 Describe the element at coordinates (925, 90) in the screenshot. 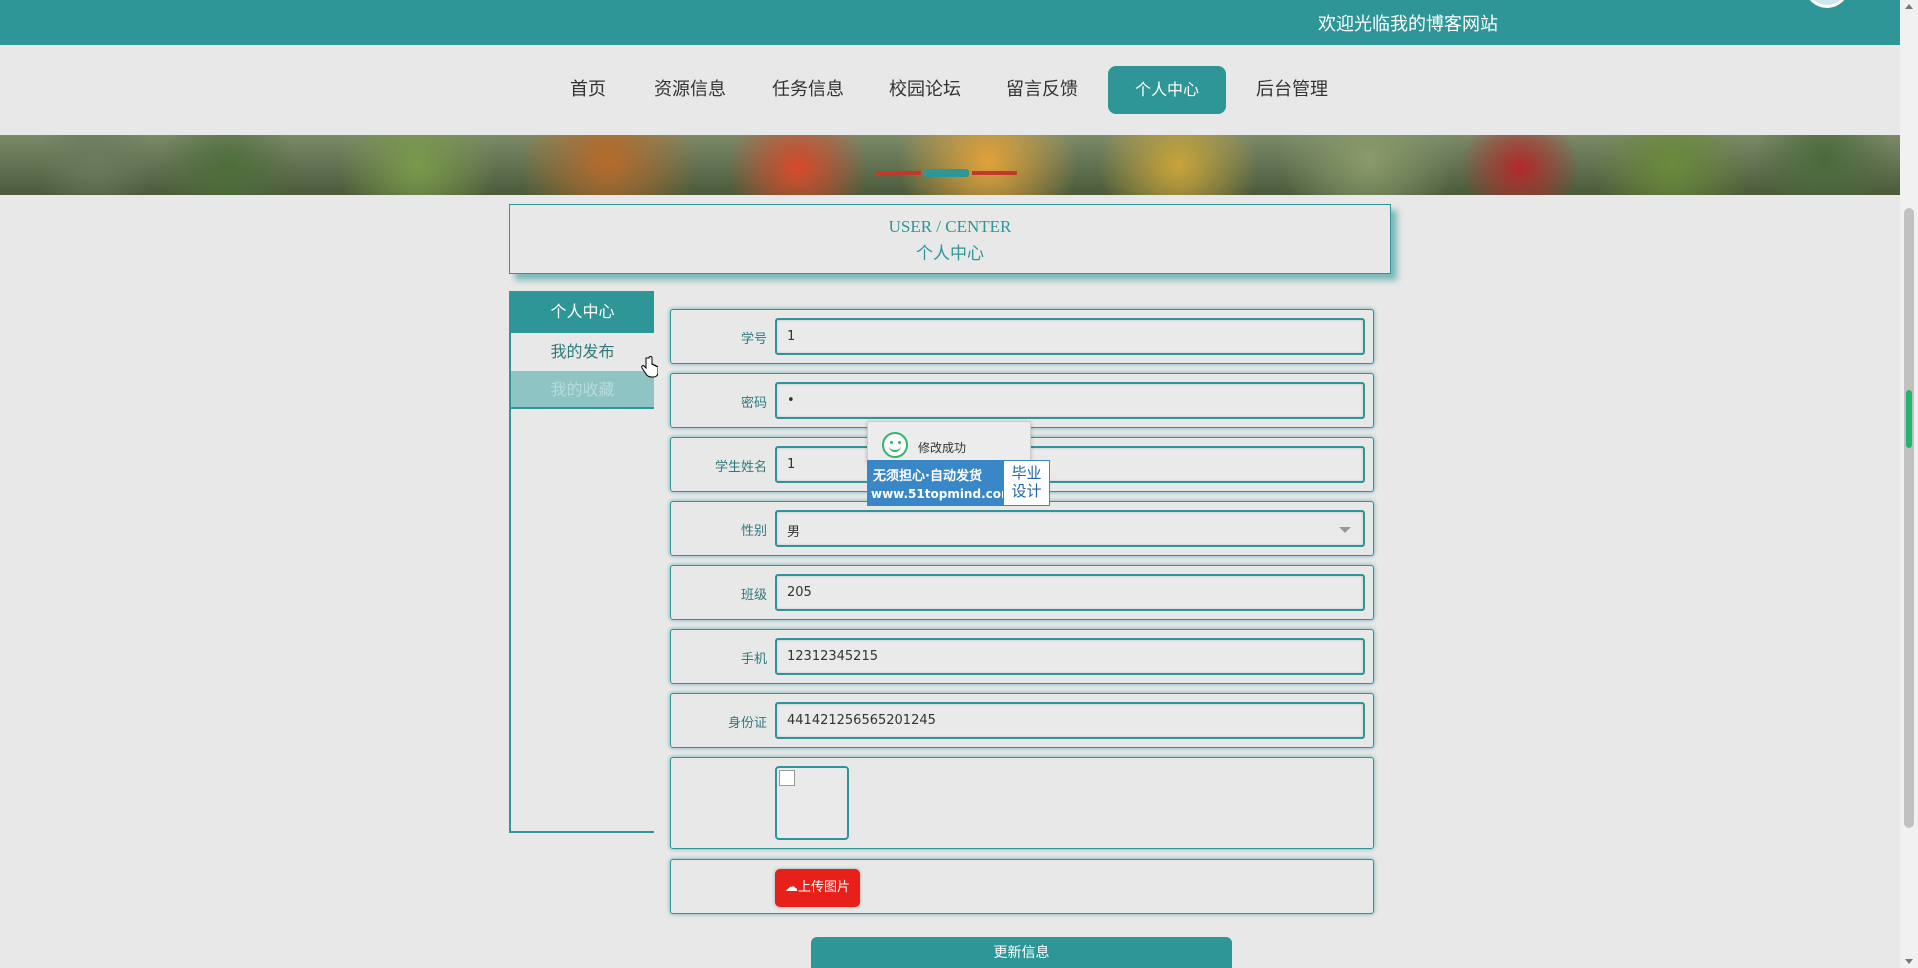

I see `nav-item-forum: 校园论坛` at that location.